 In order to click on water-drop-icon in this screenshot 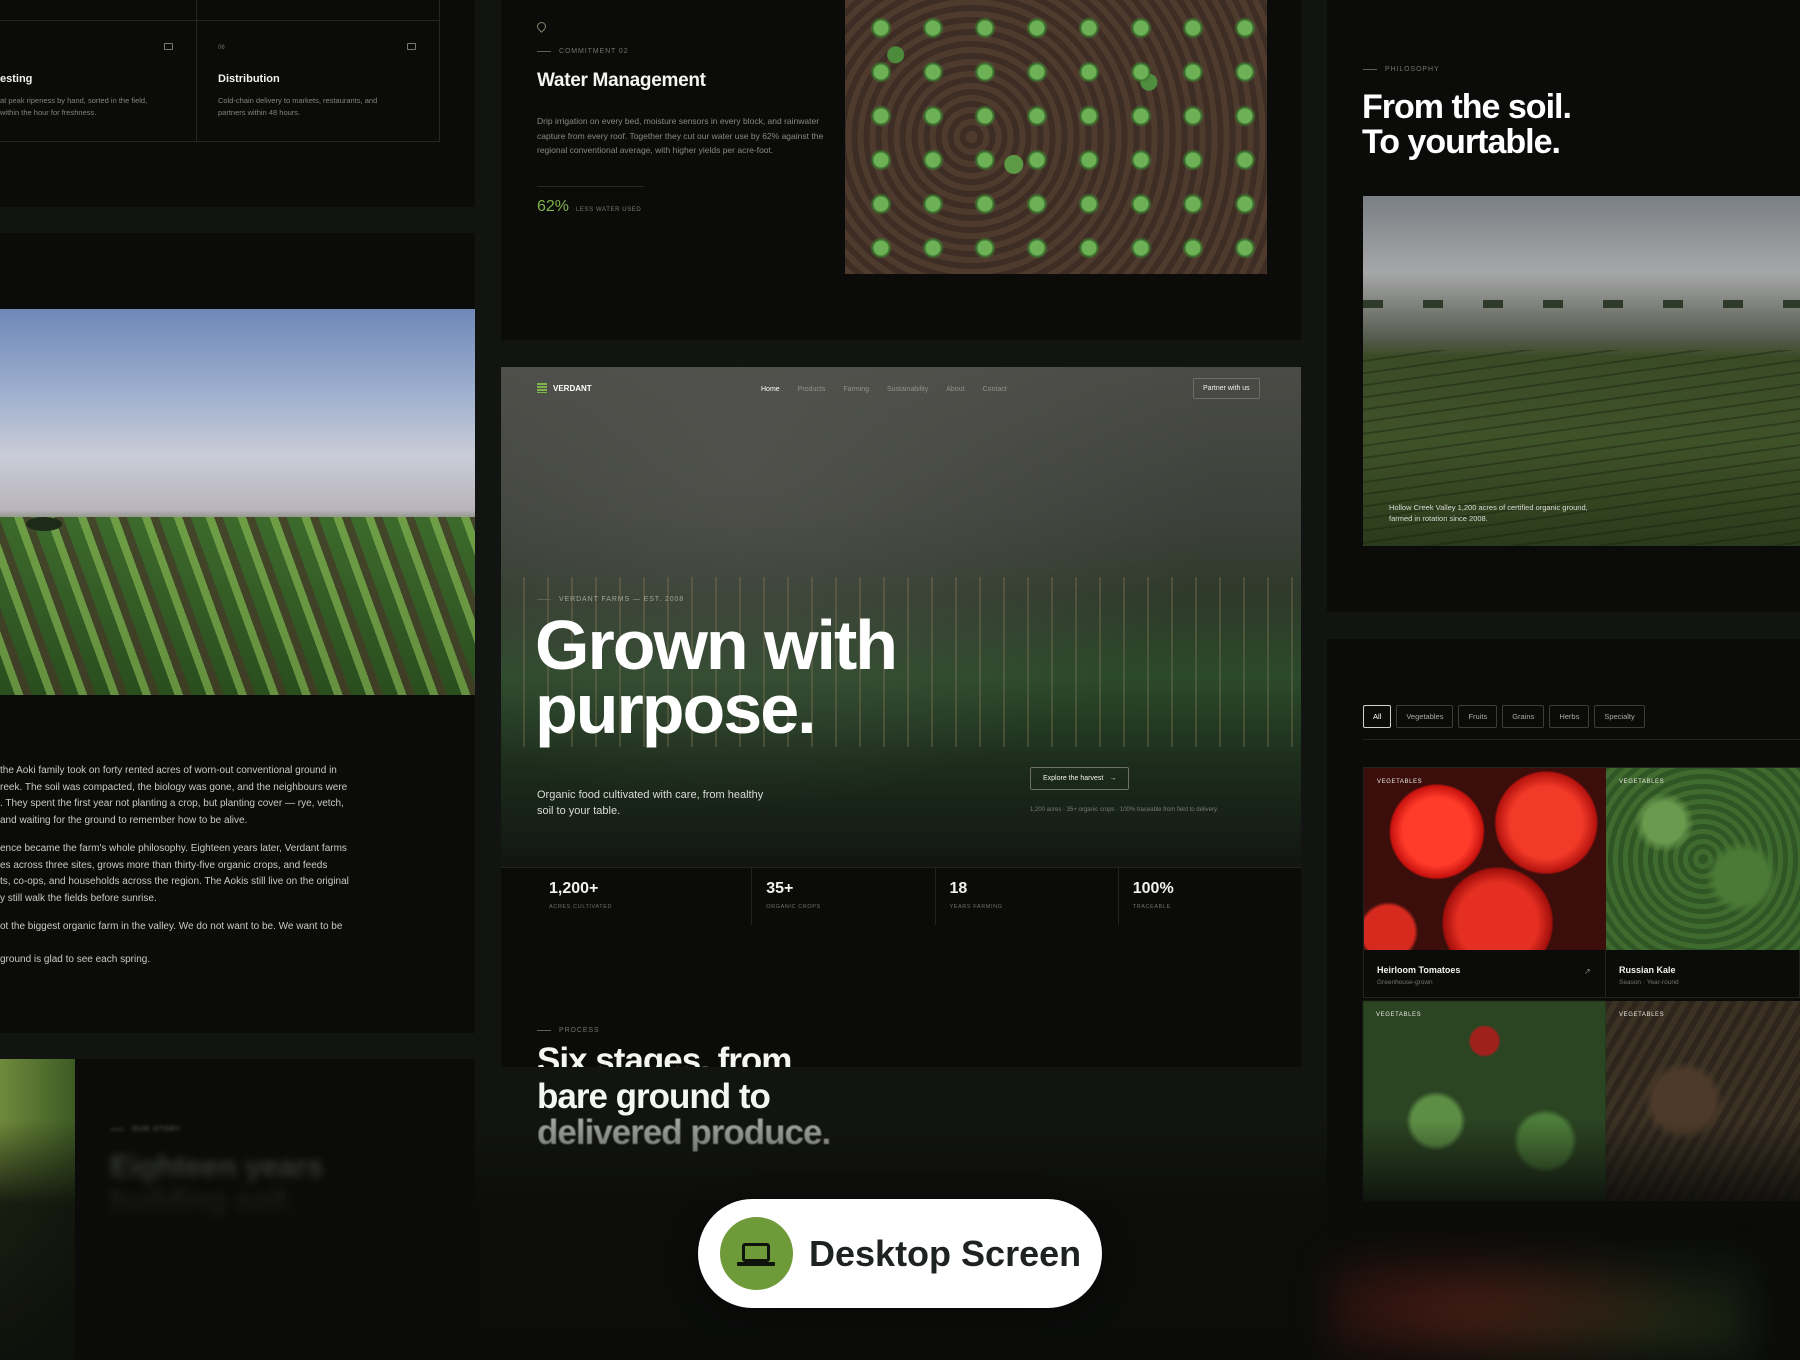, I will do `click(541, 26)`.